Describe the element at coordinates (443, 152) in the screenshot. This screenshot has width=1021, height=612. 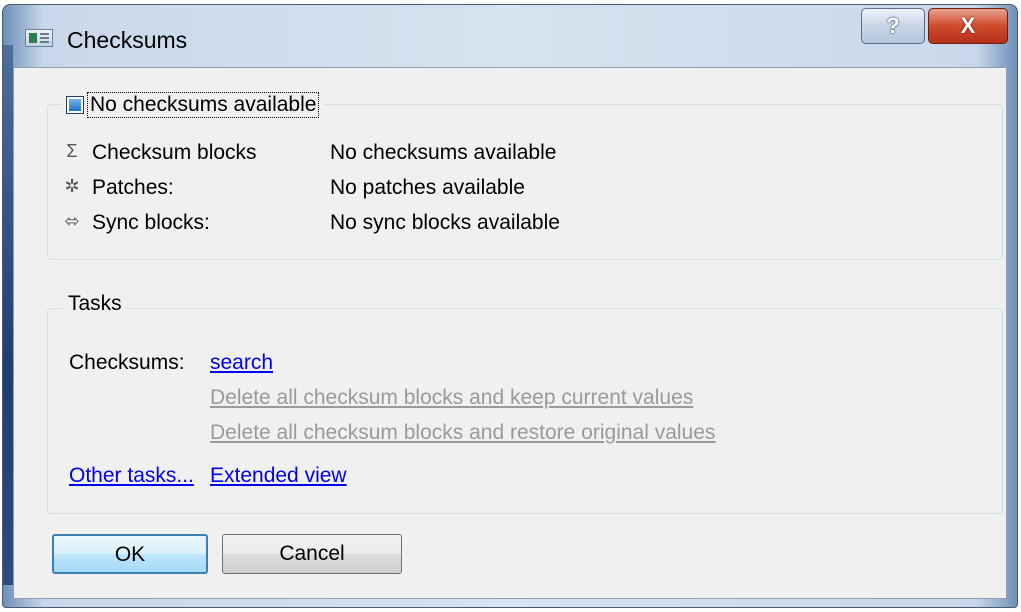
I see `checksum-blocks-value: No checksums available` at that location.